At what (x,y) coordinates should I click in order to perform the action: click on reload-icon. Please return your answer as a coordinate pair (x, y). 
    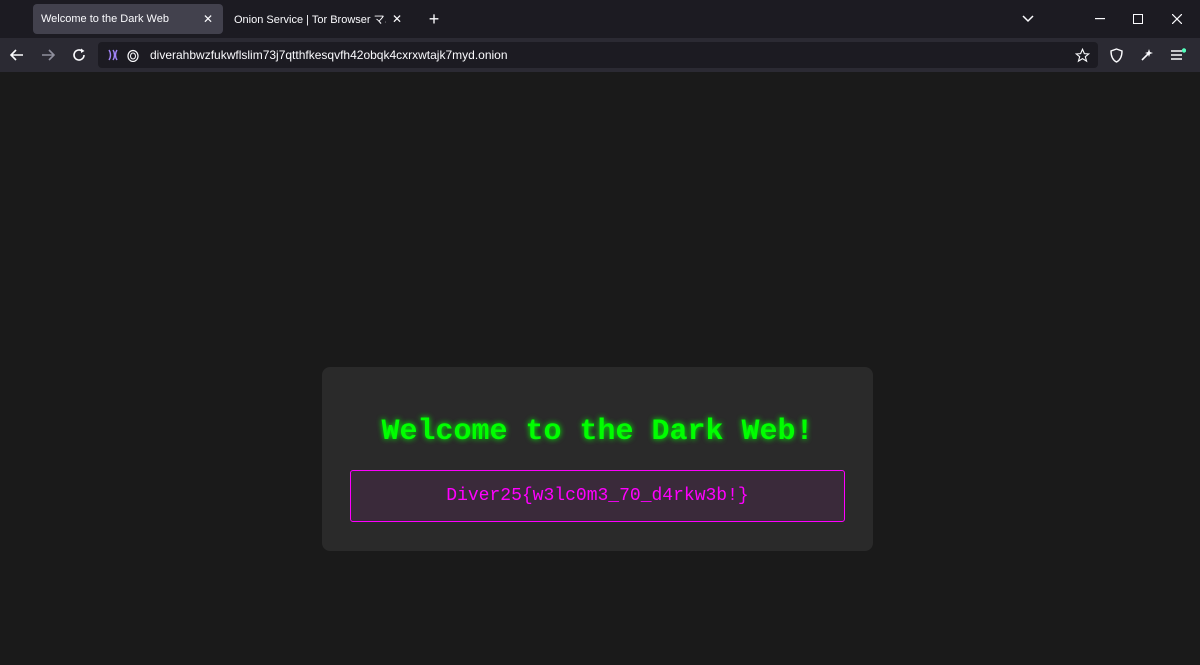
    Looking at the image, I should click on (79, 55).